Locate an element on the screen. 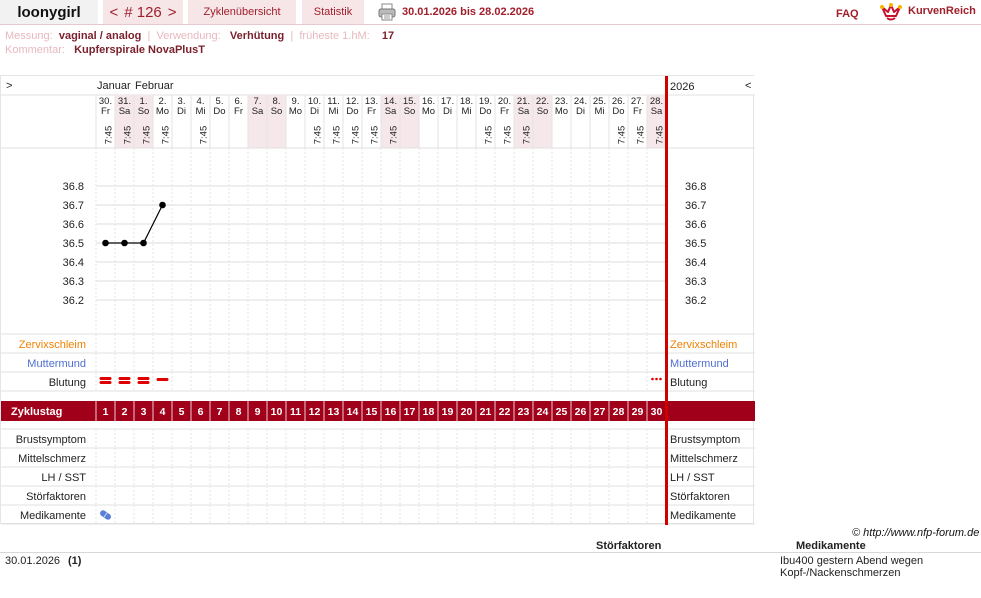 Image resolution: width=981 pixels, height=598 pixels. y-tick-label-right: 36.5 is located at coordinates (695, 244).